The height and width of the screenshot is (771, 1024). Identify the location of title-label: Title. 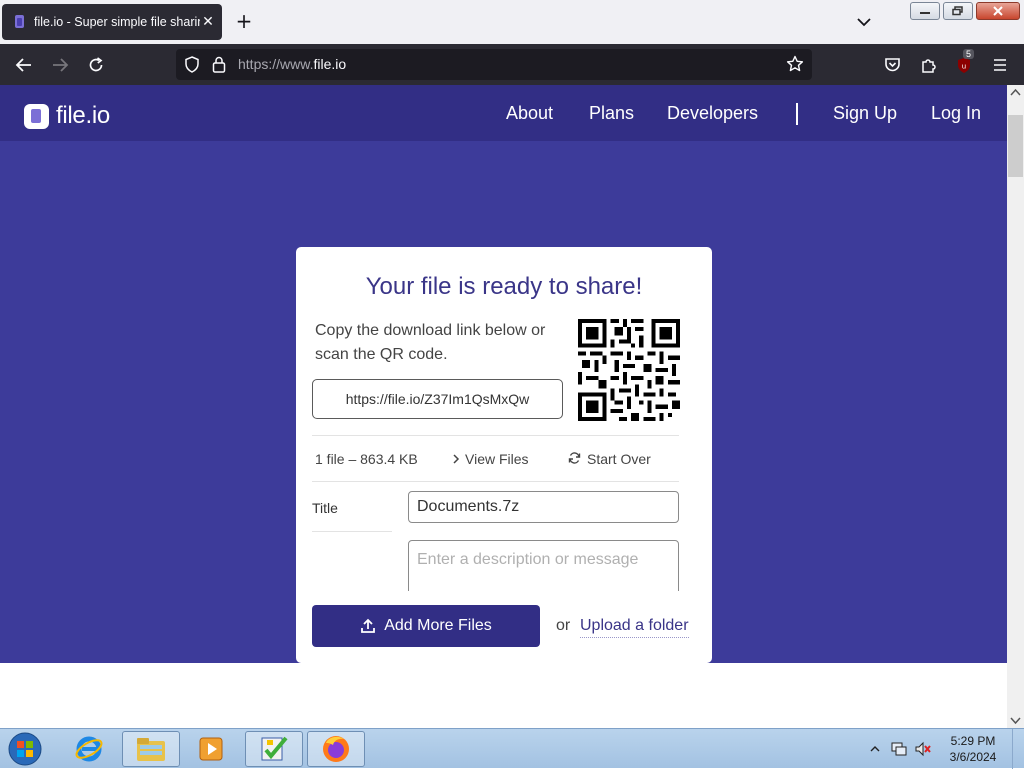
(325, 508).